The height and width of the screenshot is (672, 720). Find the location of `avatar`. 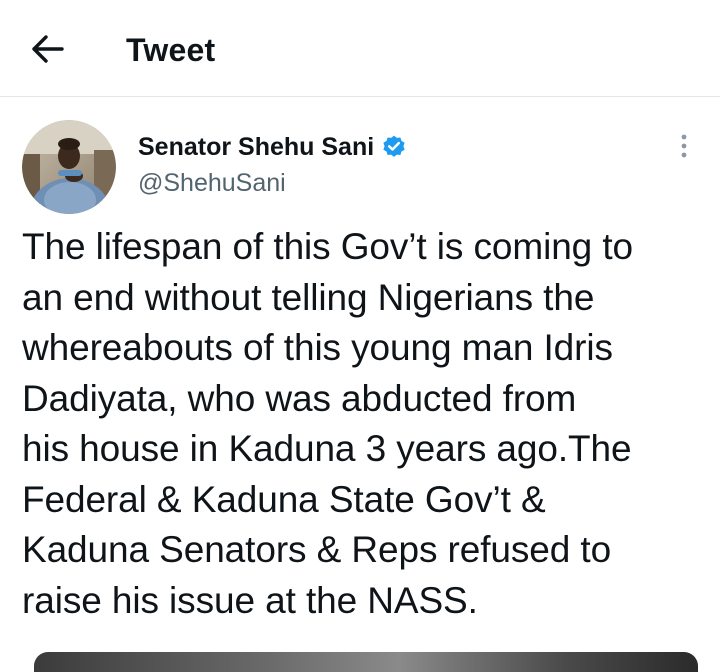

avatar is located at coordinates (69, 167).